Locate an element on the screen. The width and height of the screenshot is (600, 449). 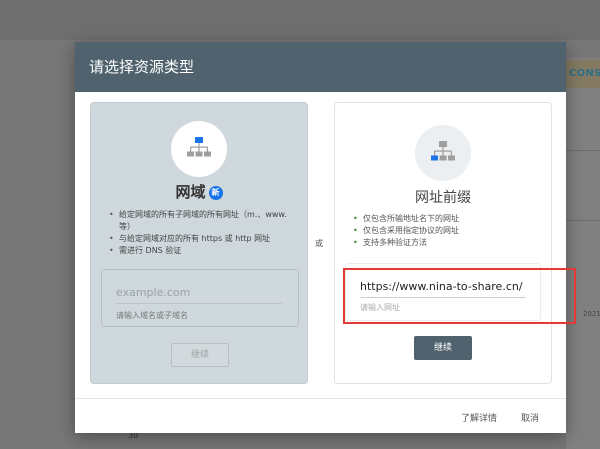
new-badge: 新 is located at coordinates (215, 192).